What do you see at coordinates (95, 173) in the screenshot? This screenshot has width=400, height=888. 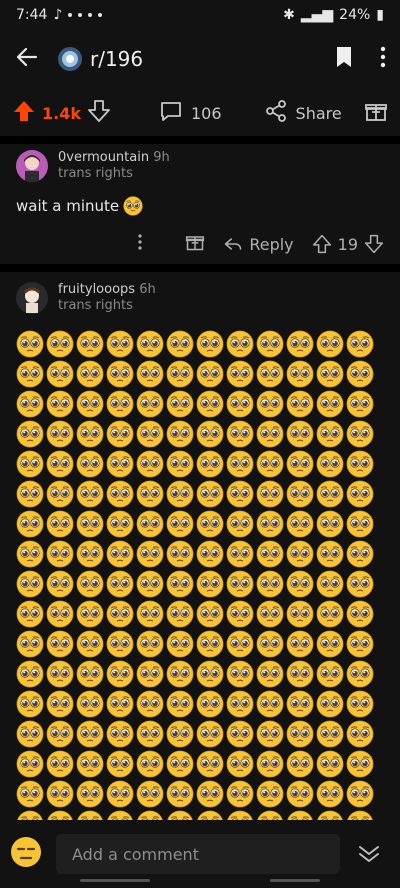 I see `user-flair: trans rights` at bounding box center [95, 173].